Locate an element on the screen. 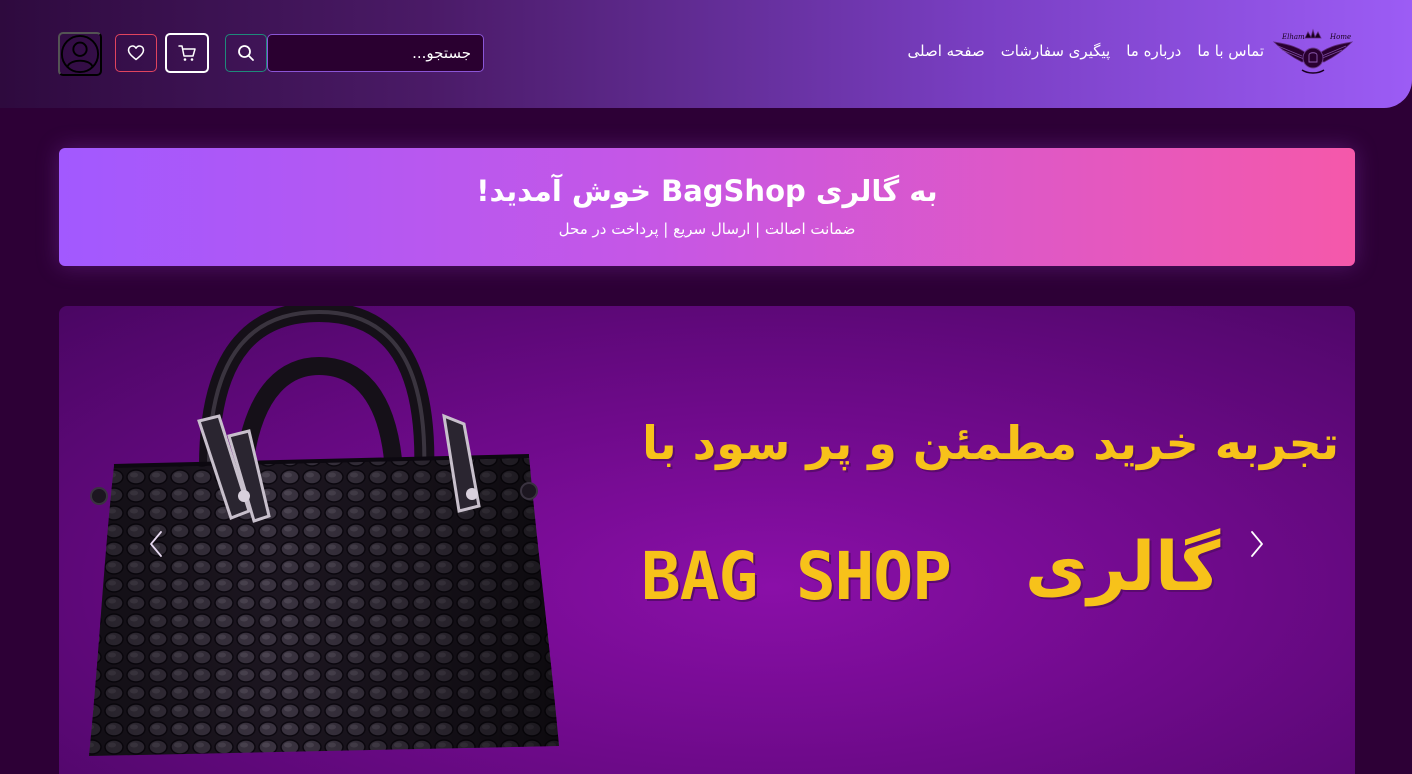  cart-button is located at coordinates (187, 53).